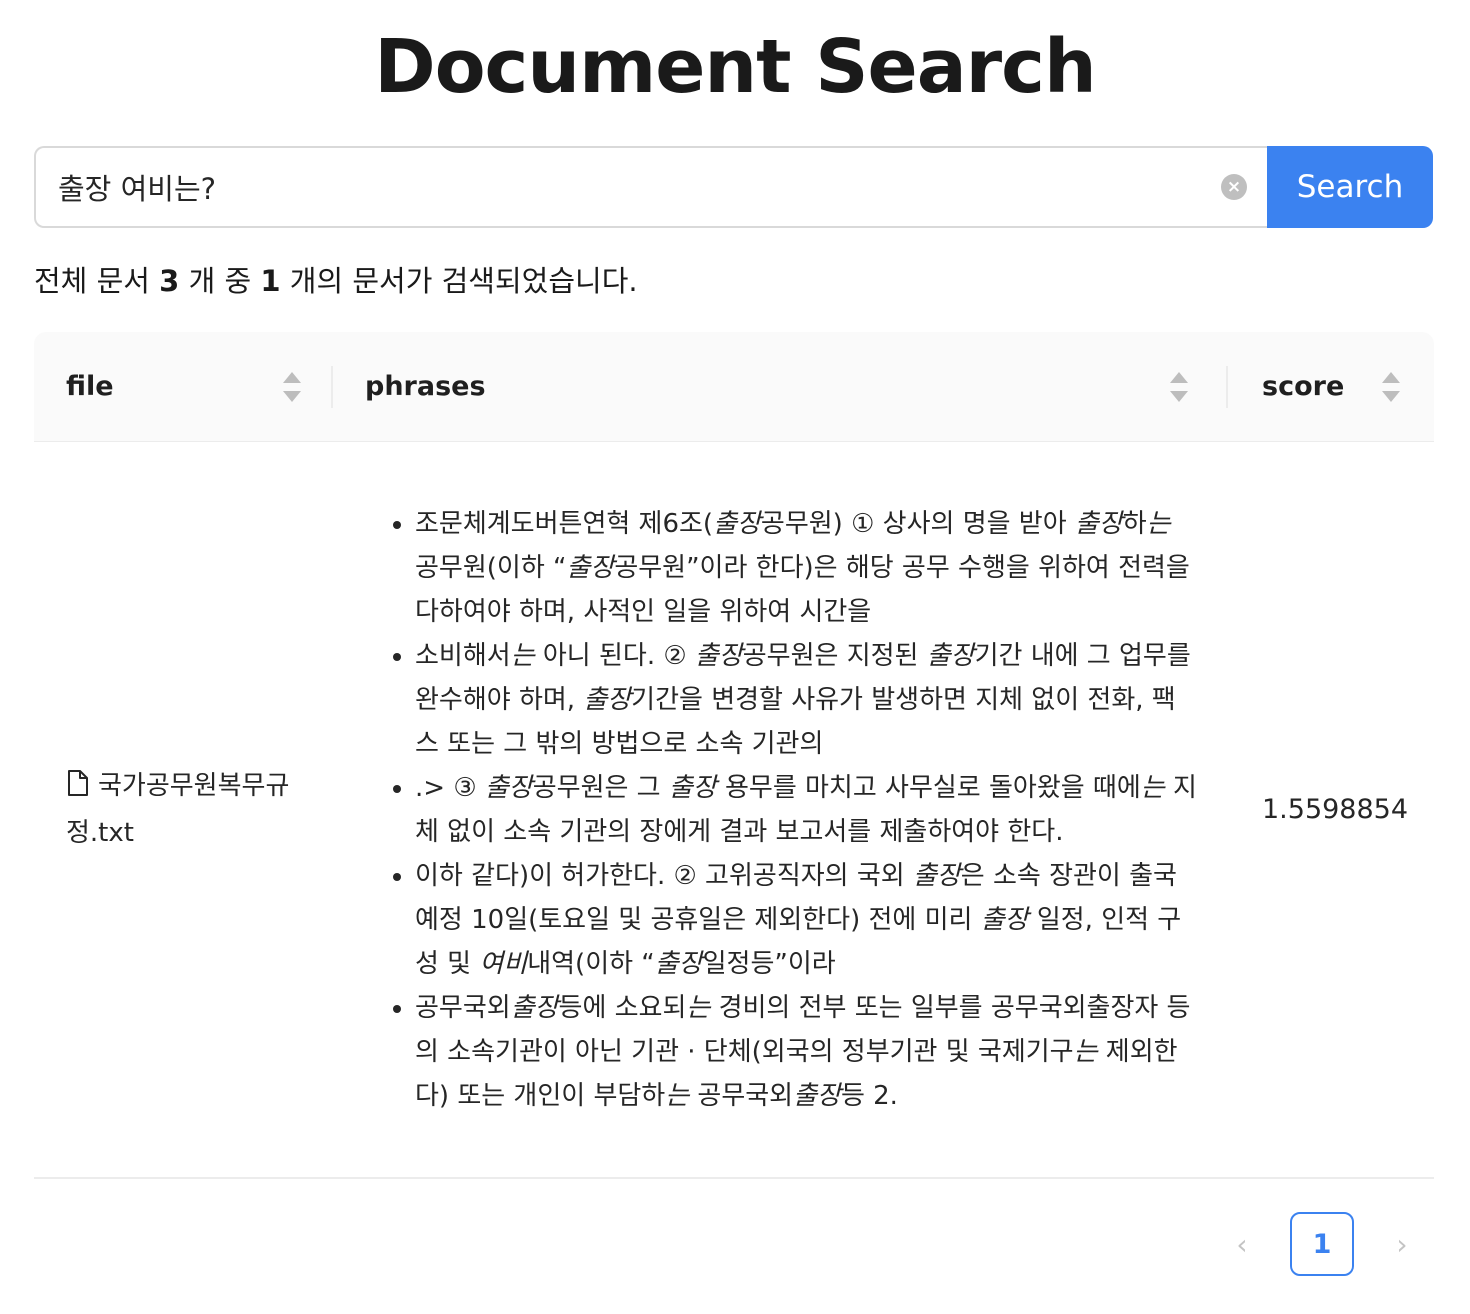  Describe the element at coordinates (169, 281) in the screenshot. I see `summary-total: 3` at that location.